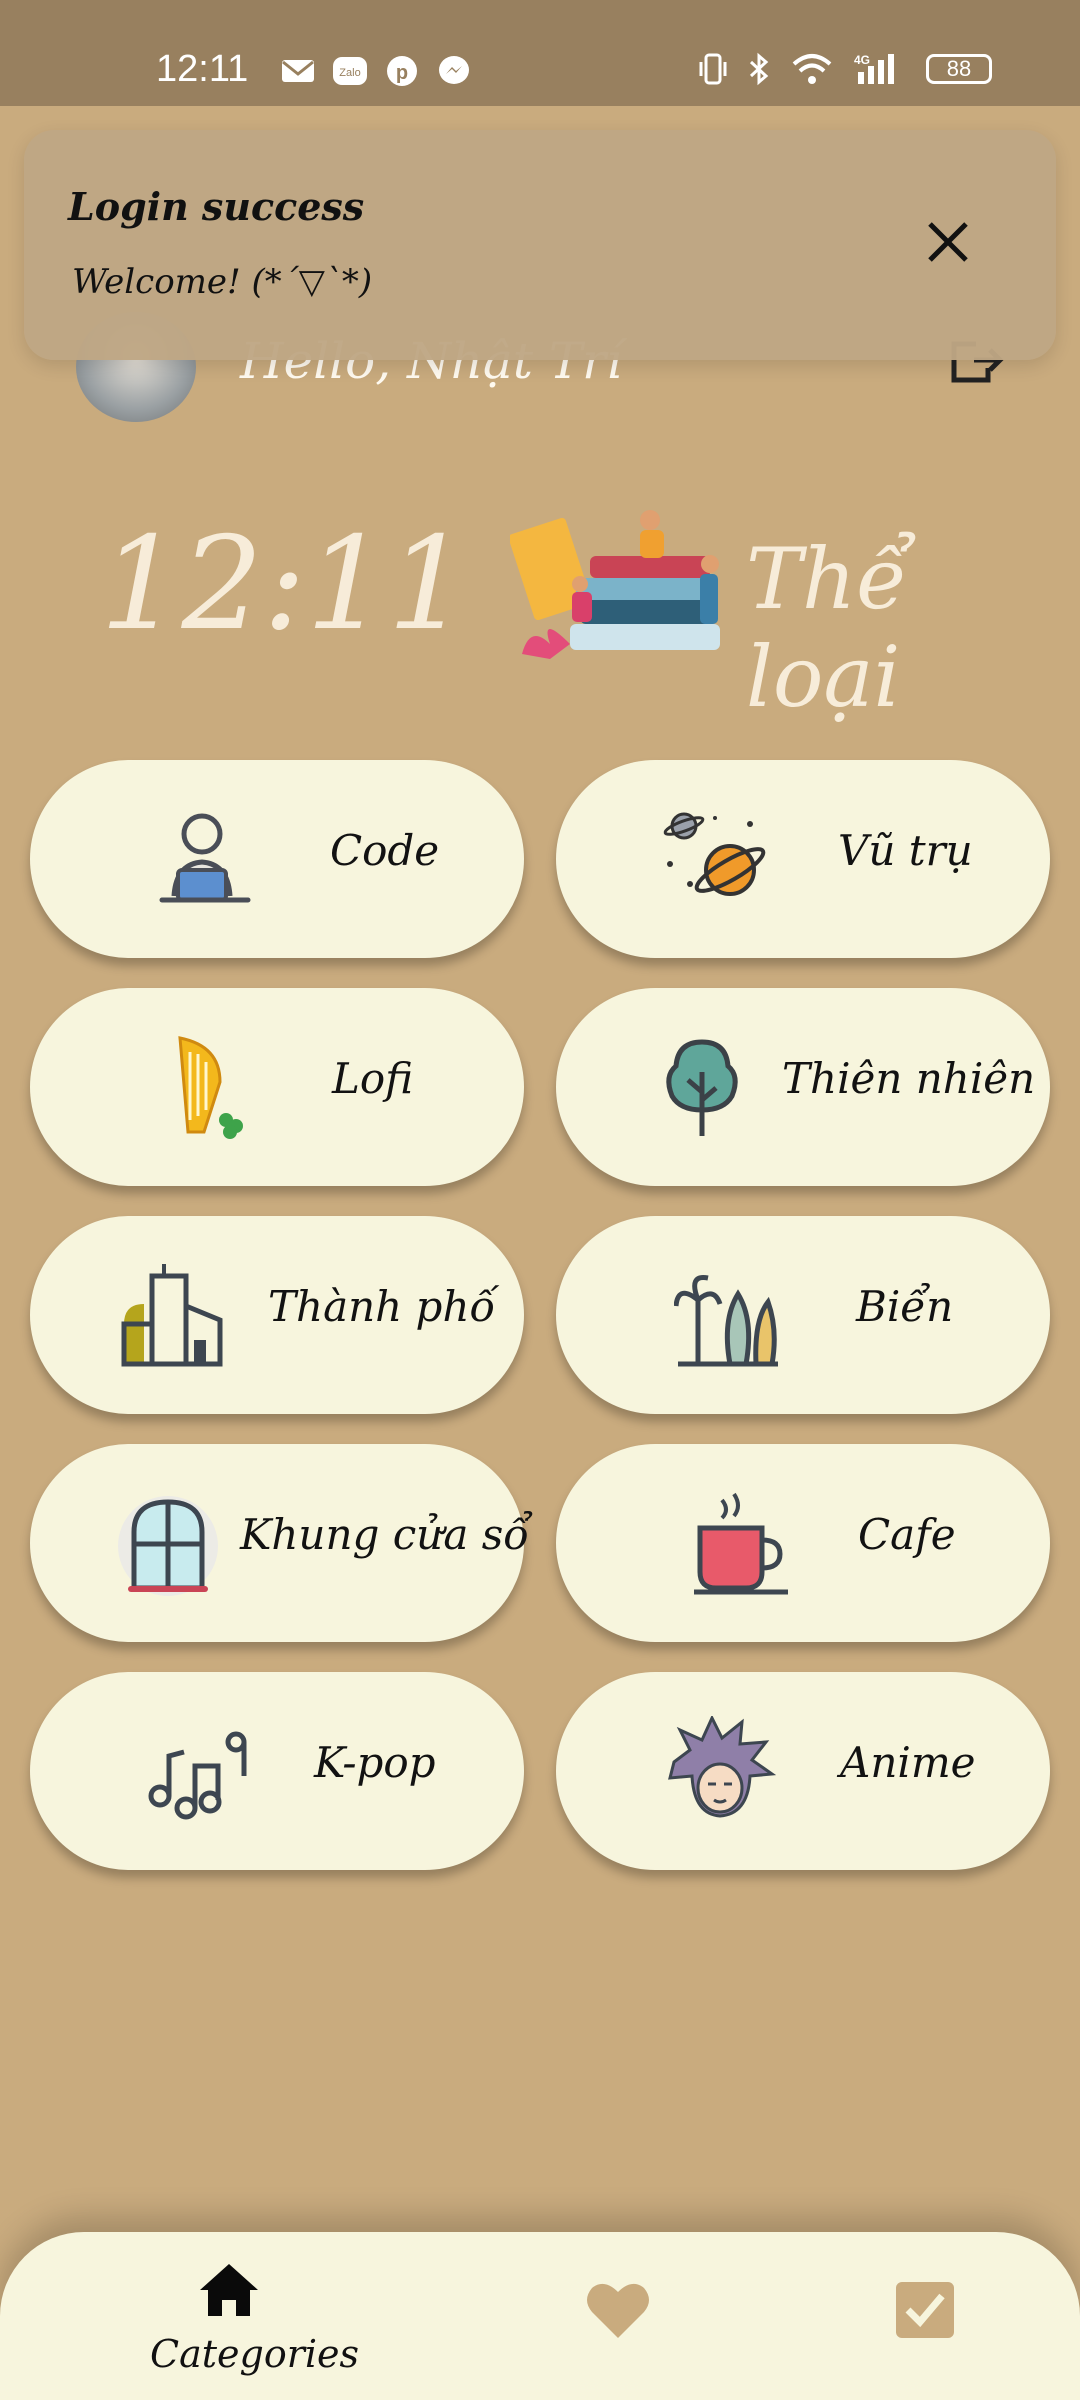 This screenshot has height=2400, width=1080. What do you see at coordinates (759, 69) in the screenshot?
I see `bluetooth-icon` at bounding box center [759, 69].